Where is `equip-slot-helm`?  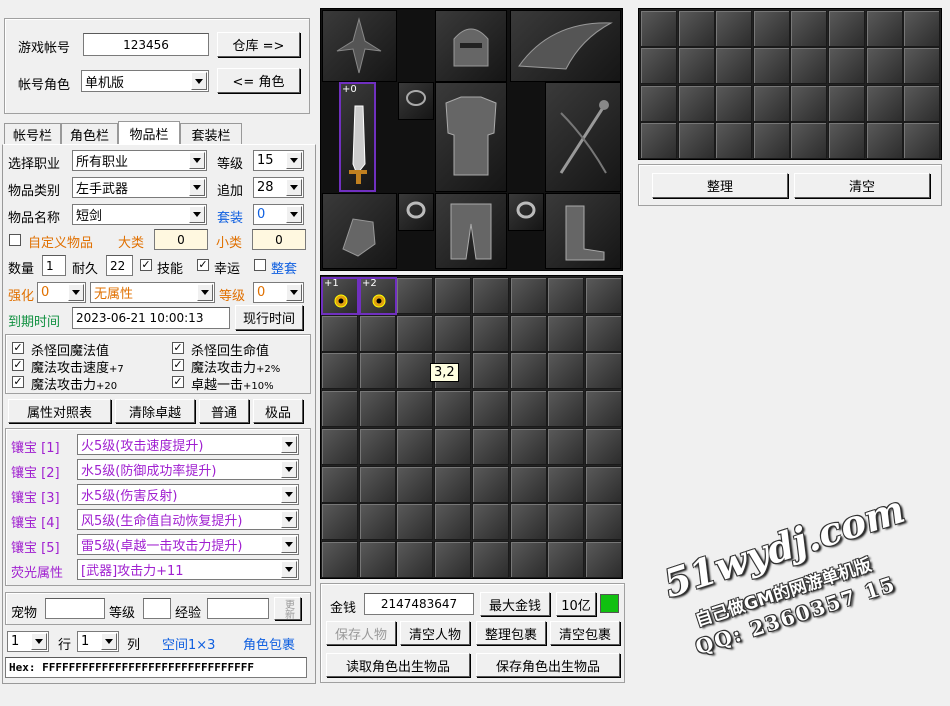
equip-slot-helm is located at coordinates (471, 46).